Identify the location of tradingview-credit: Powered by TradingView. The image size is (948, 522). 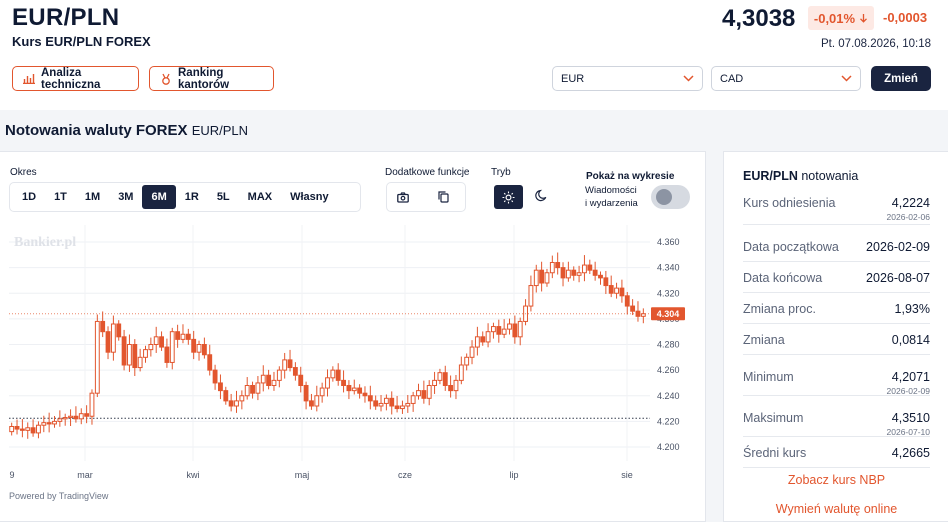
(58, 496).